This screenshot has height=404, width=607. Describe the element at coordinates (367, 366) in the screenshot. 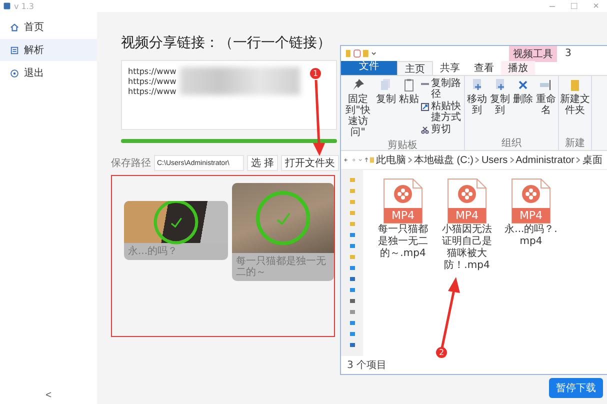

I see `status-bar-text: 3 个项目` at that location.